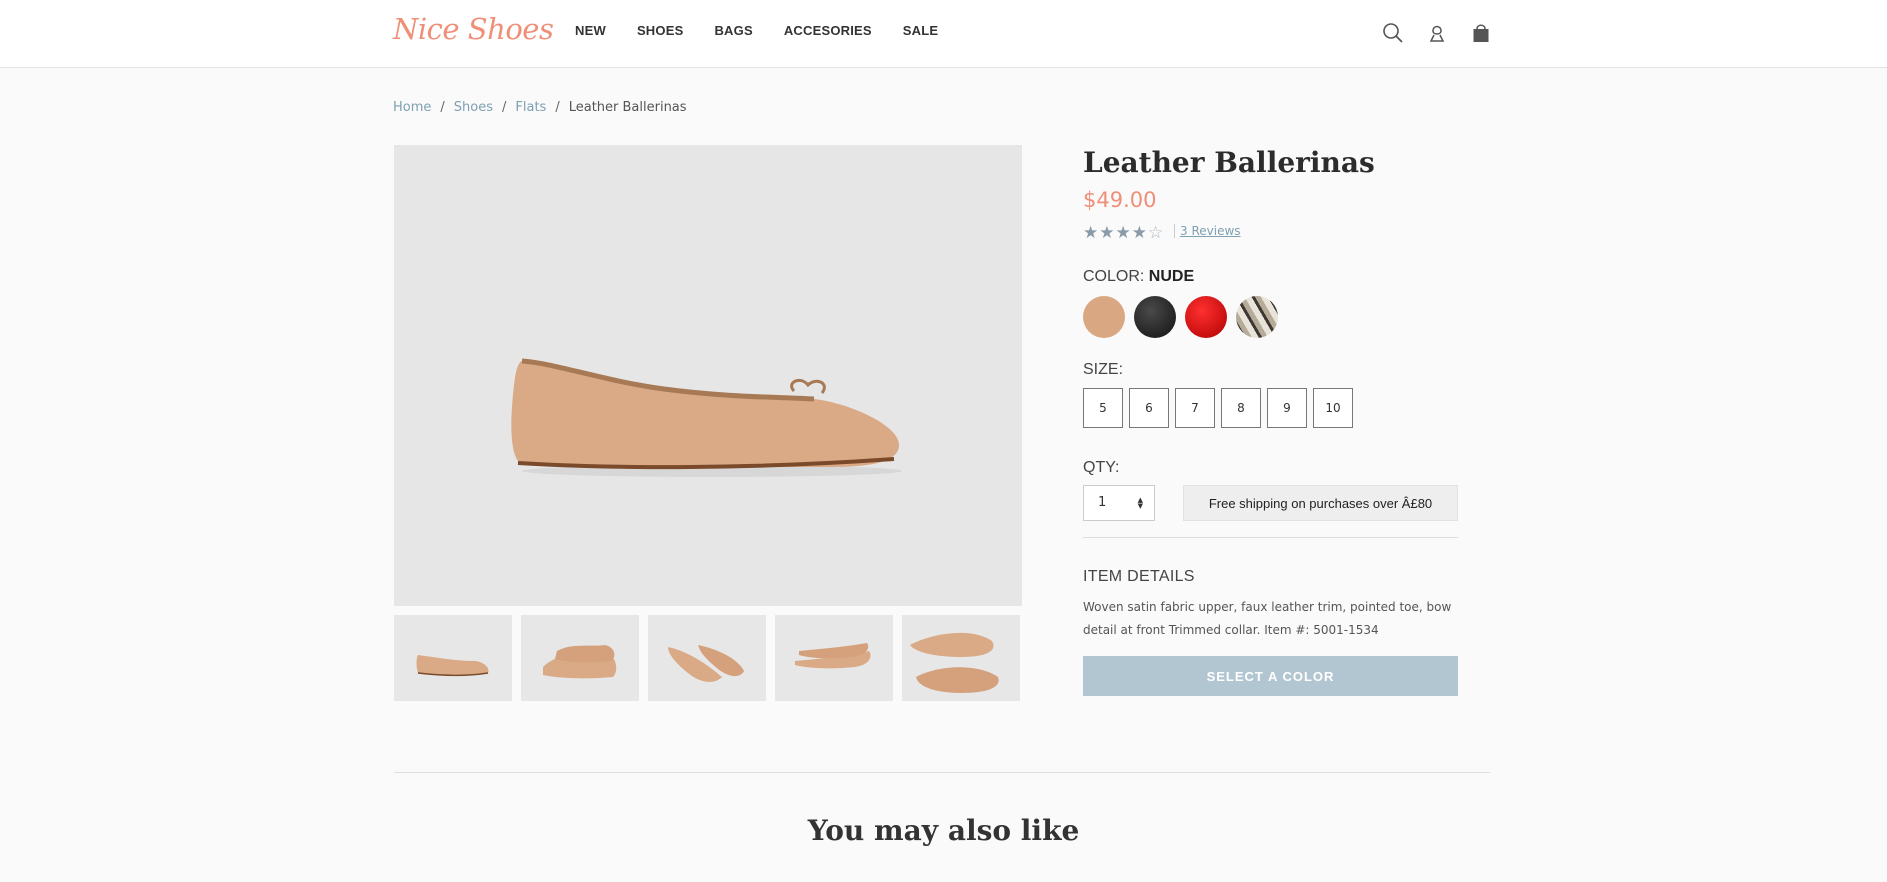  Describe the element at coordinates (1104, 317) in the screenshot. I see `swatch-nude` at that location.